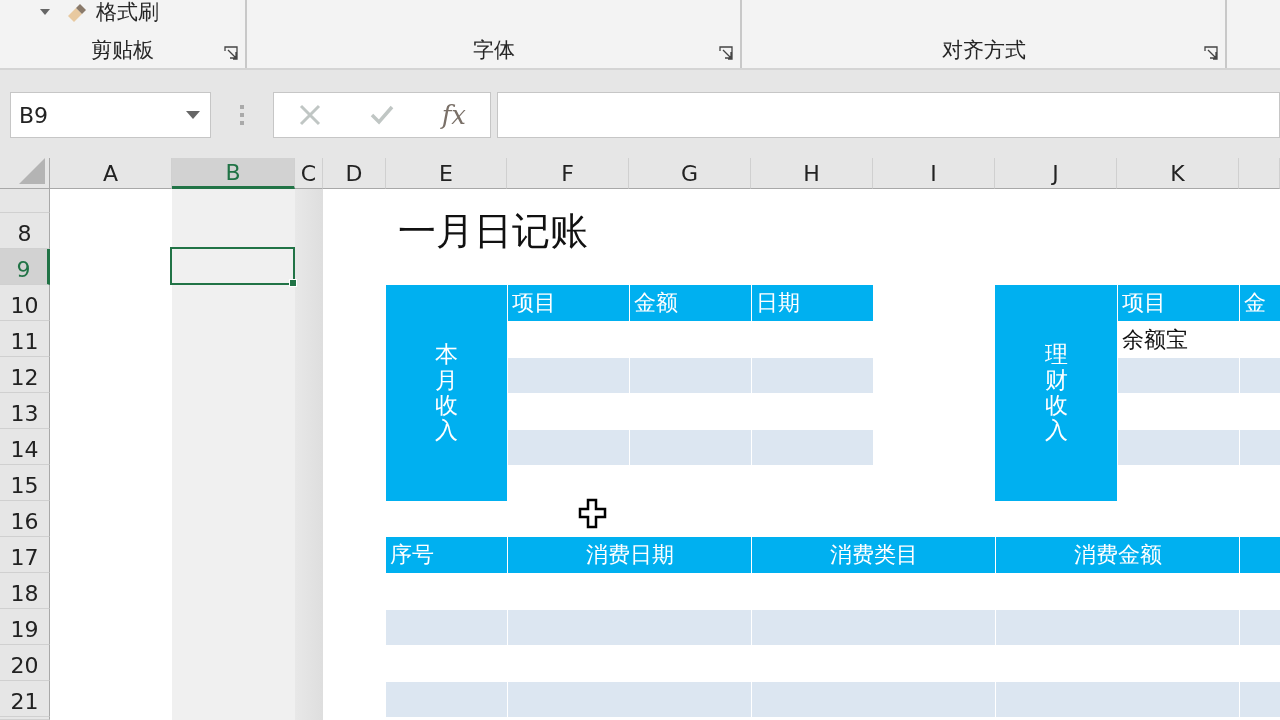 This screenshot has width=1280, height=720. I want to click on column-header: K, so click(1178, 173).